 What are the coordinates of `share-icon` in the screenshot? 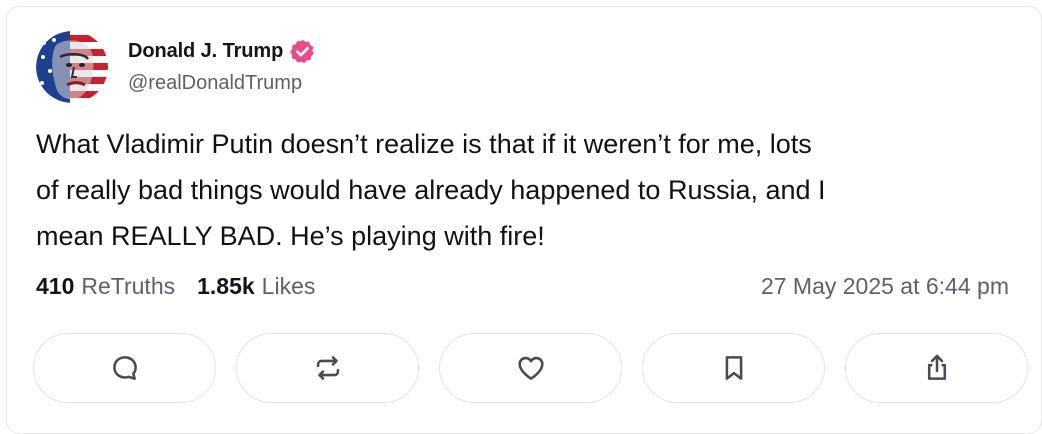 It's located at (936, 367).